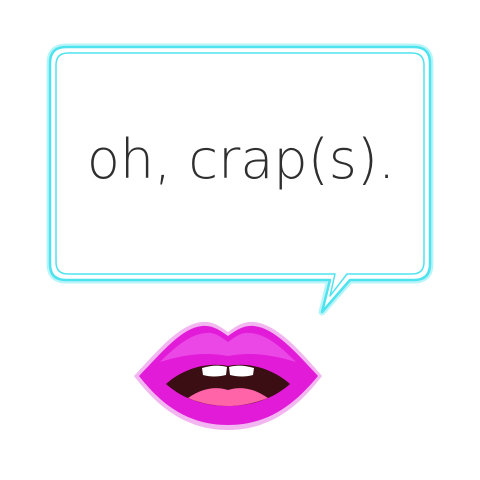 This screenshot has height=480, width=480. Describe the element at coordinates (228, 375) in the screenshot. I see `lips-icon` at that location.